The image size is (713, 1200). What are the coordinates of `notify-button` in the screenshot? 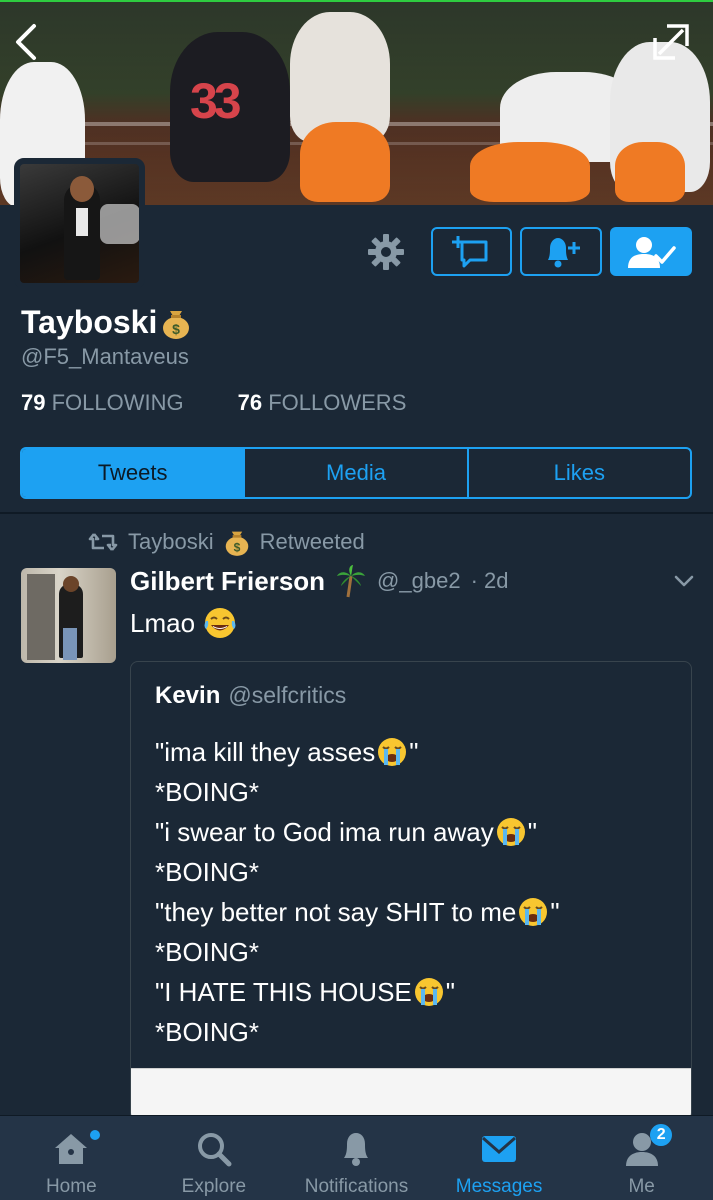 It's located at (561, 251).